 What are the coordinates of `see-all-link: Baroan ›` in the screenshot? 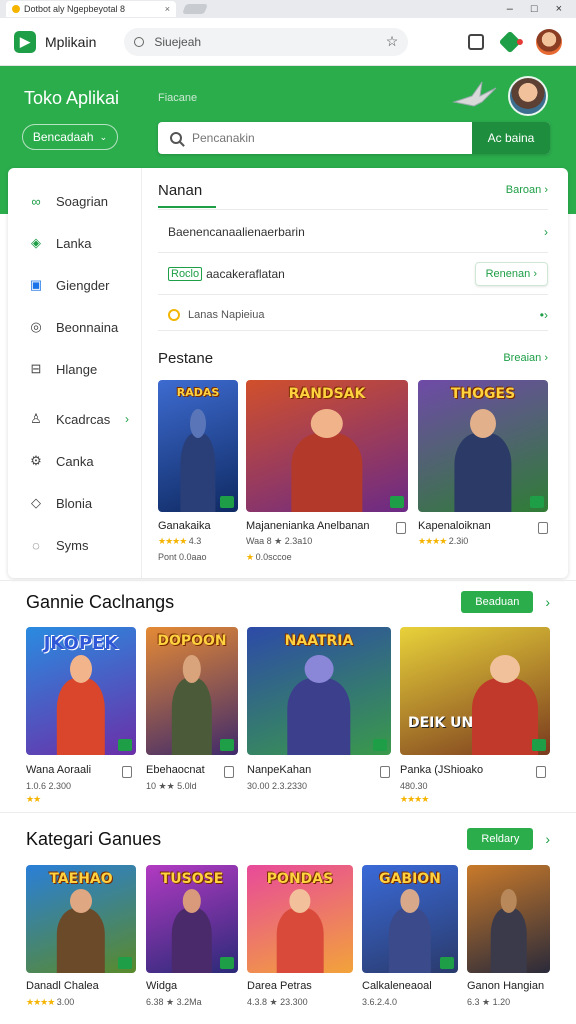 It's located at (527, 190).